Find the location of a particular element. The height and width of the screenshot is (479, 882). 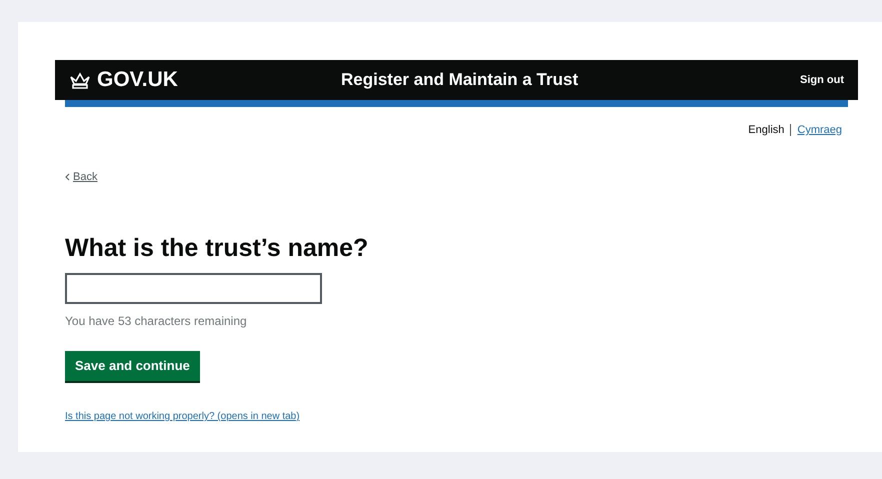

language-link: Cymraeg is located at coordinates (819, 130).